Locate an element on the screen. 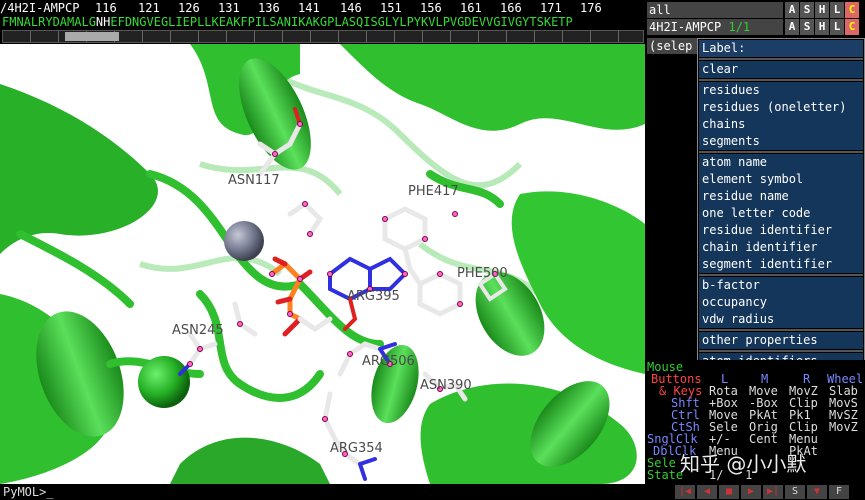 This screenshot has height=500, width=865. object-row-protein: 4H2I-AMPCP 1/1 A S H L C is located at coordinates (755, 27).